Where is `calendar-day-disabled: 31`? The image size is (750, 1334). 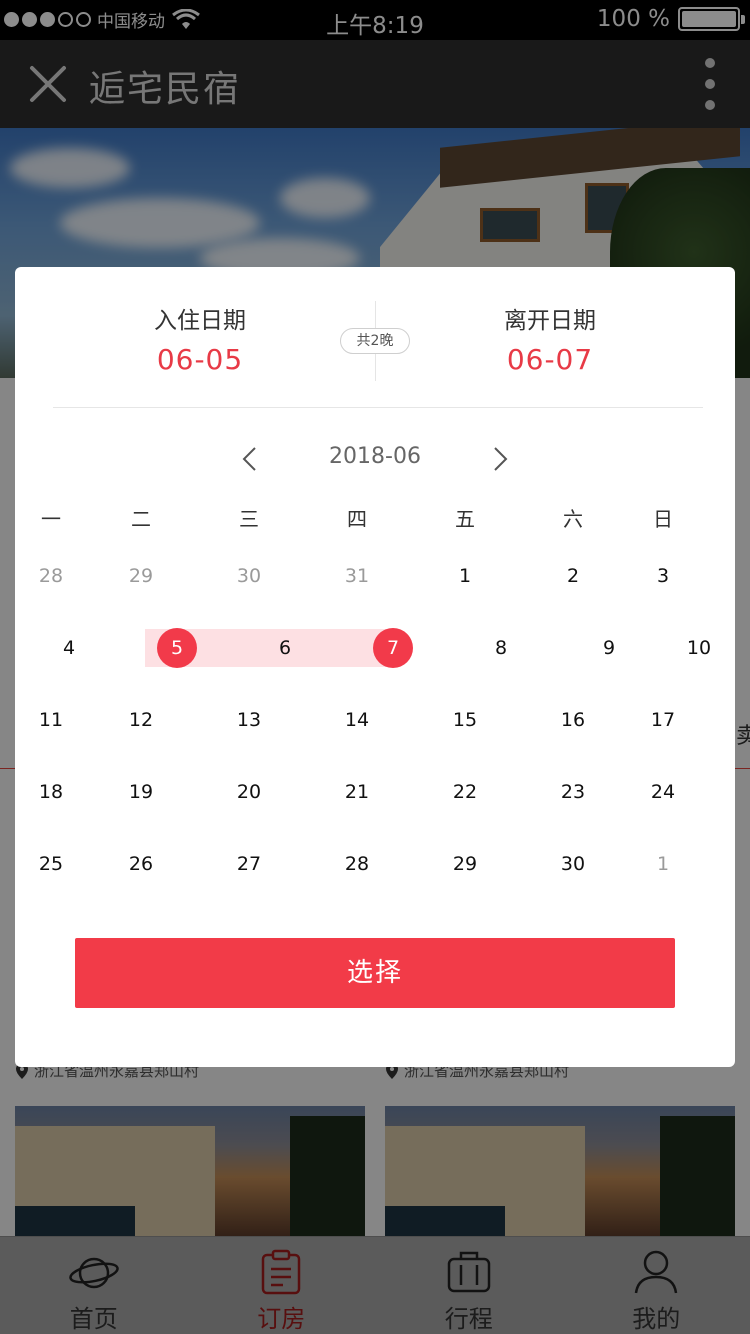
calendar-day-disabled: 31 is located at coordinates (357, 576).